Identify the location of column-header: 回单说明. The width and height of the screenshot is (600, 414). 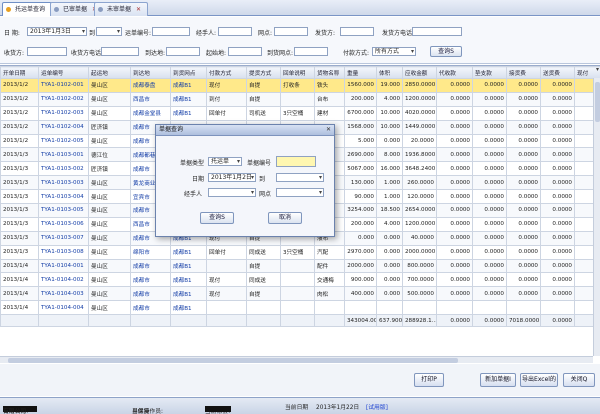
(297, 72).